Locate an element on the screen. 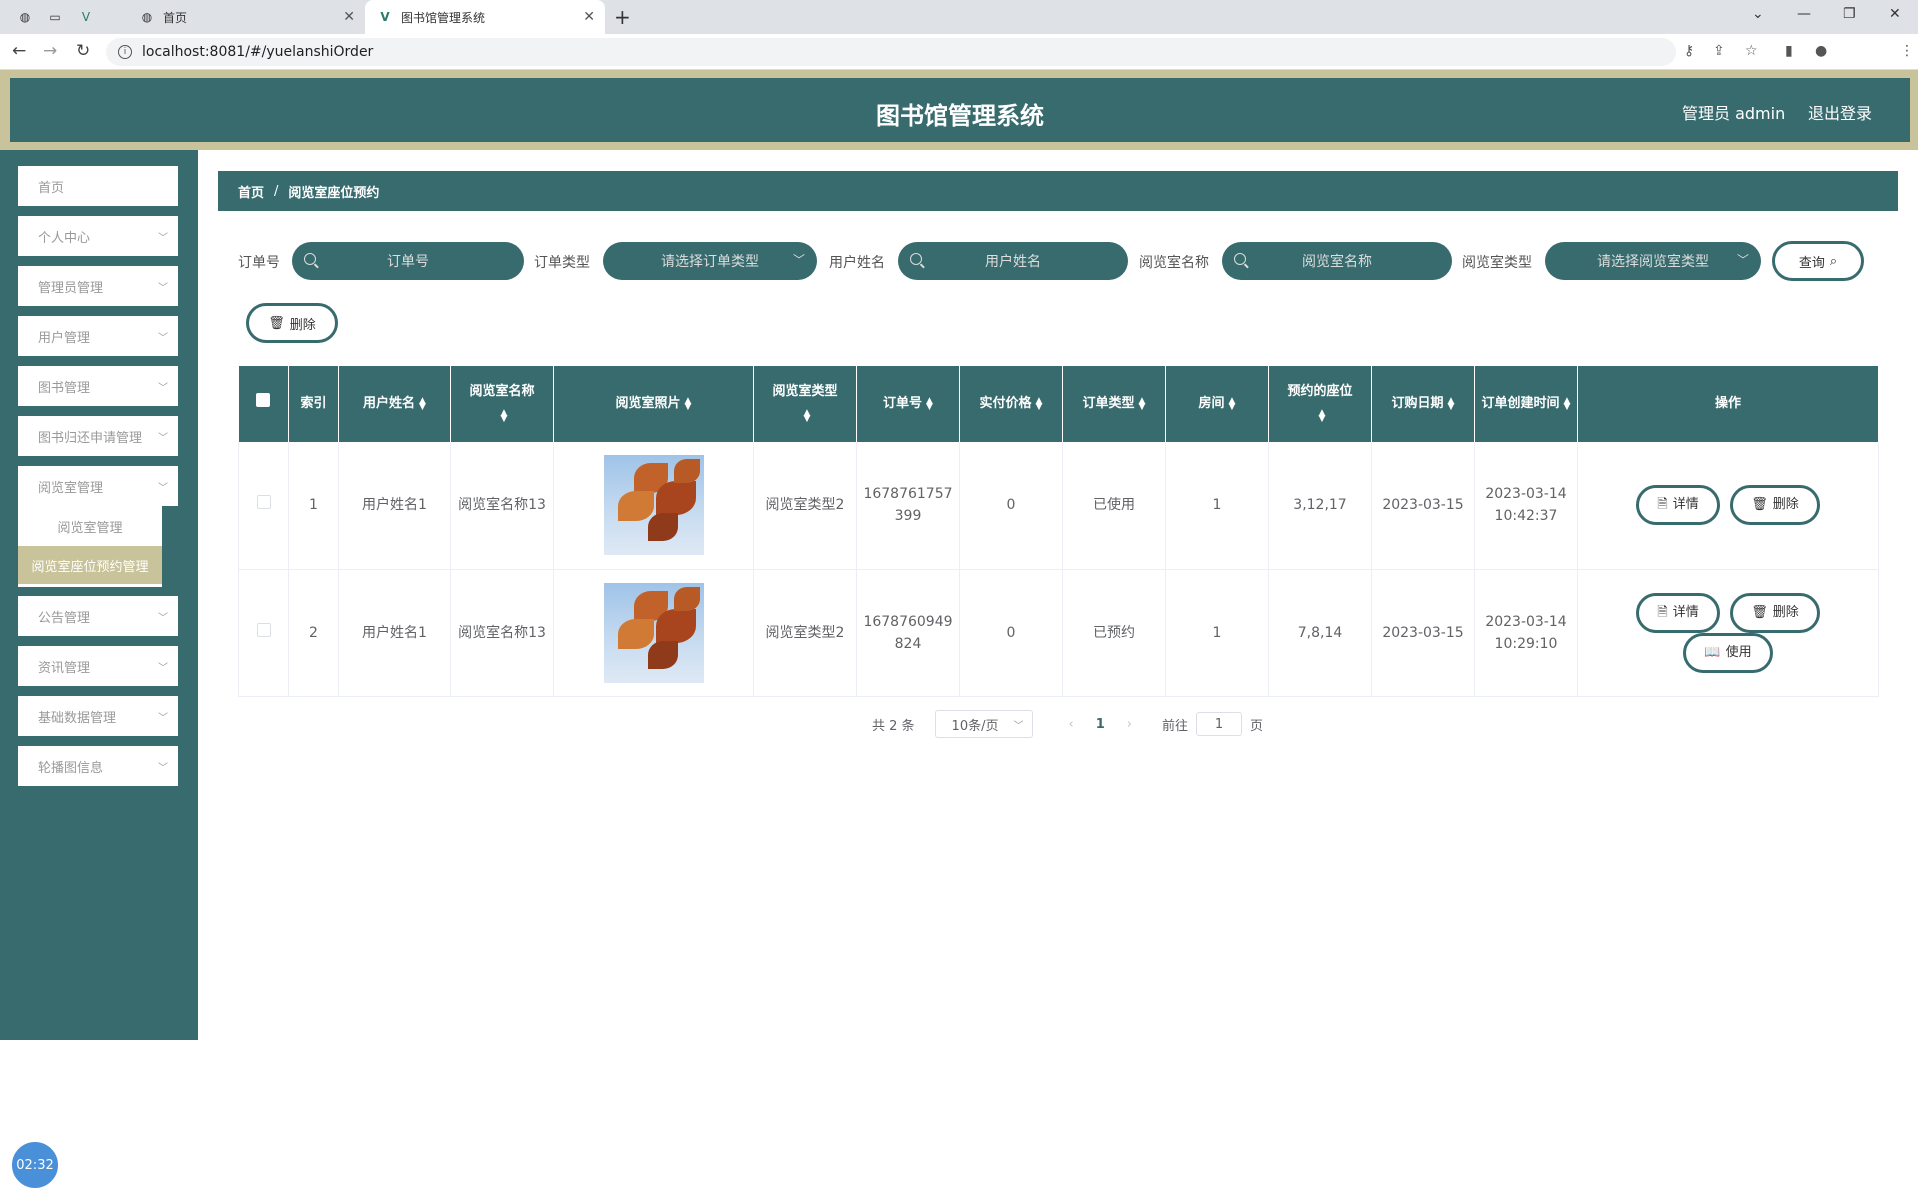 Image resolution: width=1918 pixels, height=1190 pixels. order-no-input: 订单号 is located at coordinates (408, 261).